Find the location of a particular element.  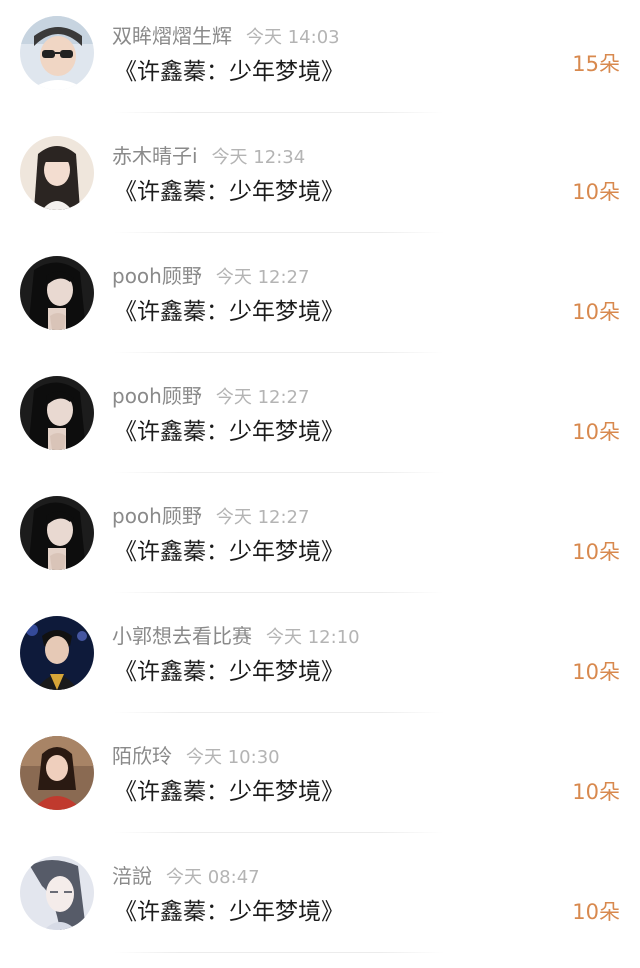

avatar-illustrated-woman-icon is located at coordinates (57, 893).